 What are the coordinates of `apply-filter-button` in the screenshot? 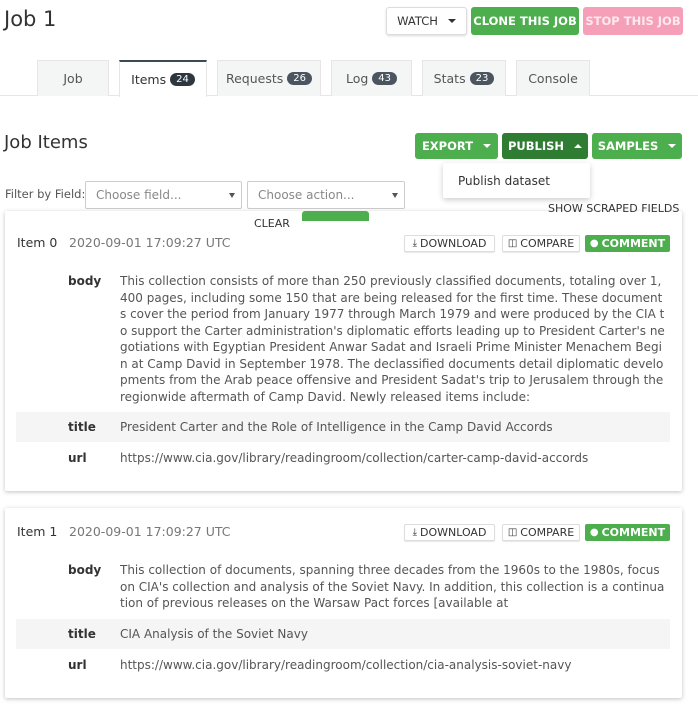 It's located at (335, 216).